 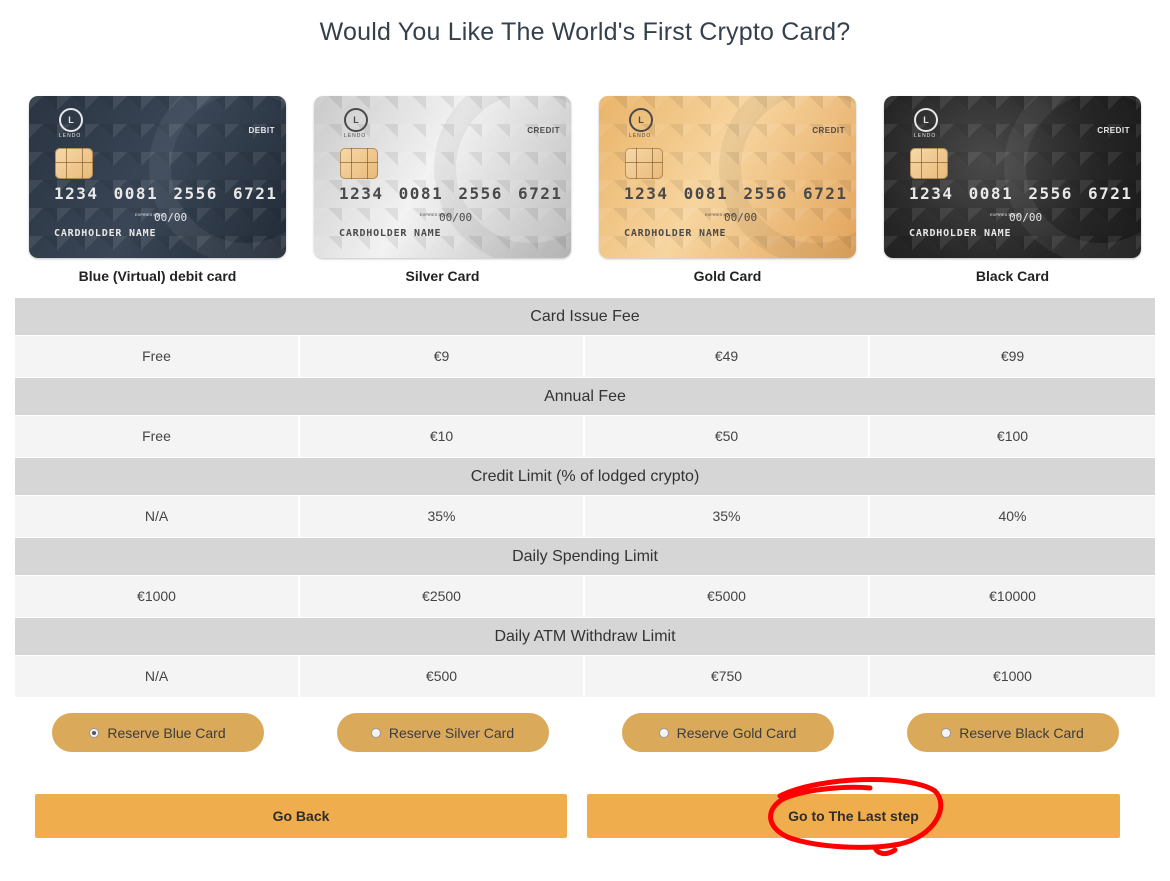 I want to click on reserve-option-label: Reserve Silver Card, so click(x=451, y=732).